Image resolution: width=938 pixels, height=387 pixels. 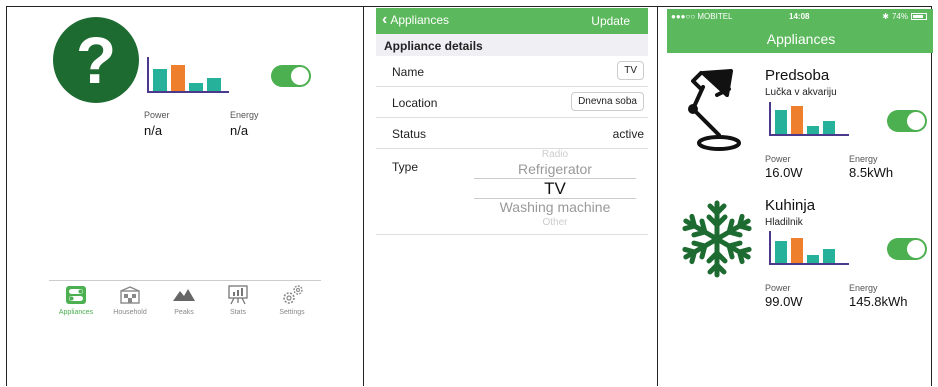 I want to click on mountain-peaks-icon, so click(x=184, y=295).